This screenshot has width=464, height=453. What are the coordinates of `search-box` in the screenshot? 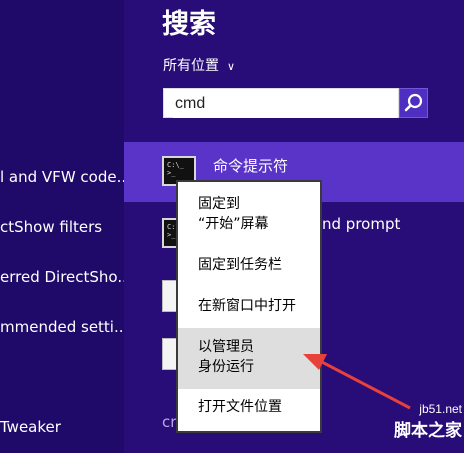 It's located at (281, 103).